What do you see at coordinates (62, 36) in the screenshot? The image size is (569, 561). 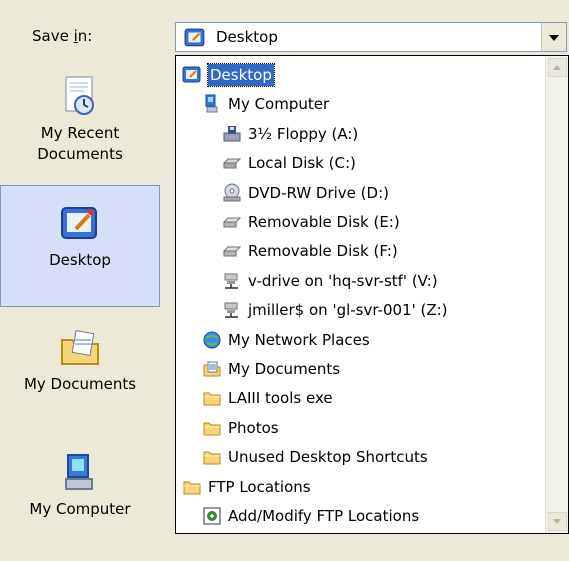 I see `save-in-label: Save in:` at bounding box center [62, 36].